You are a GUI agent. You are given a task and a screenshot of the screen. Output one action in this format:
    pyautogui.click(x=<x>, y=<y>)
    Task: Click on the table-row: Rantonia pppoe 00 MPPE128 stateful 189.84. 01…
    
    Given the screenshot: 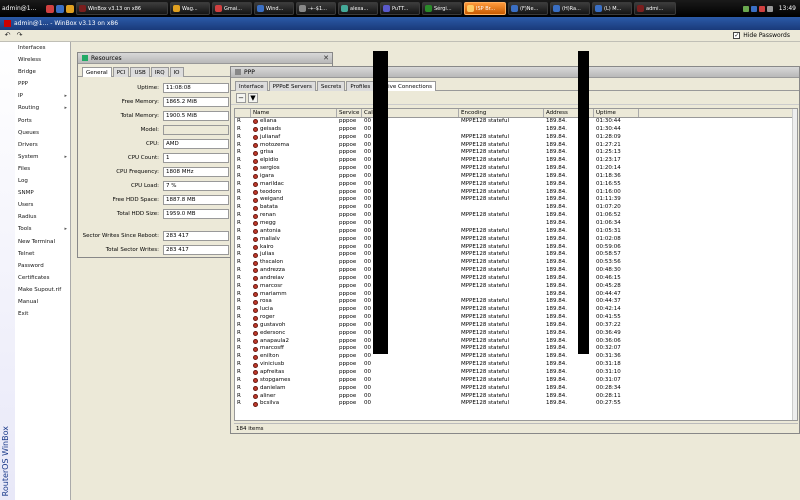 What is the action you would take?
    pyautogui.click(x=516, y=232)
    